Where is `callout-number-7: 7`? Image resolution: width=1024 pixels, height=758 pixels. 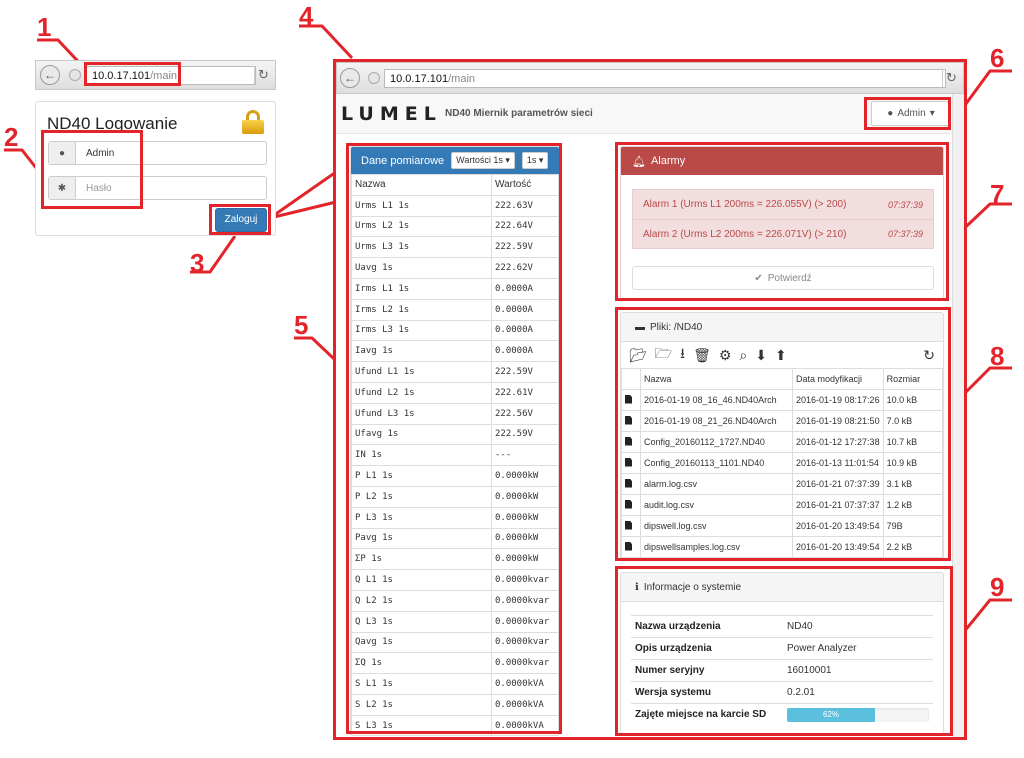
callout-number-7: 7 is located at coordinates (997, 194).